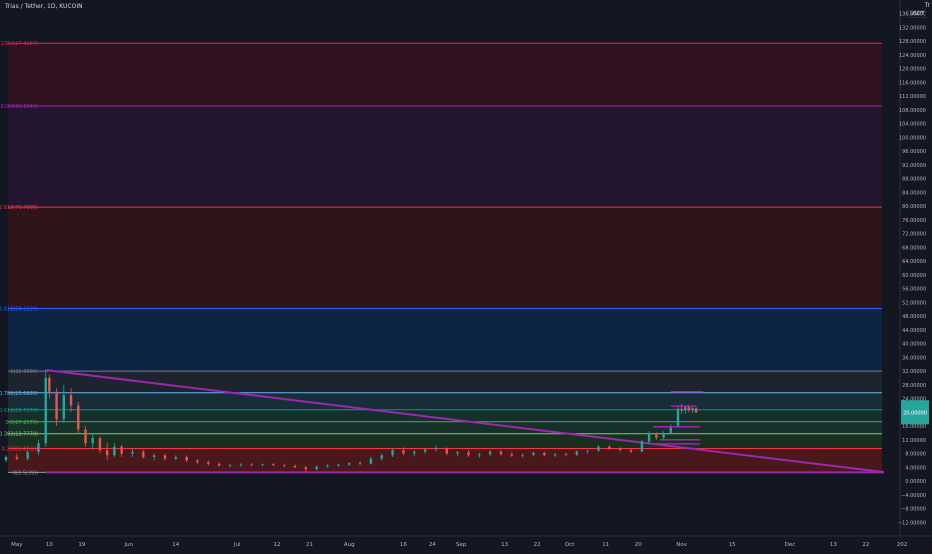  What do you see at coordinates (914, 152) in the screenshot?
I see `price-tick-label: 96.00000` at bounding box center [914, 152].